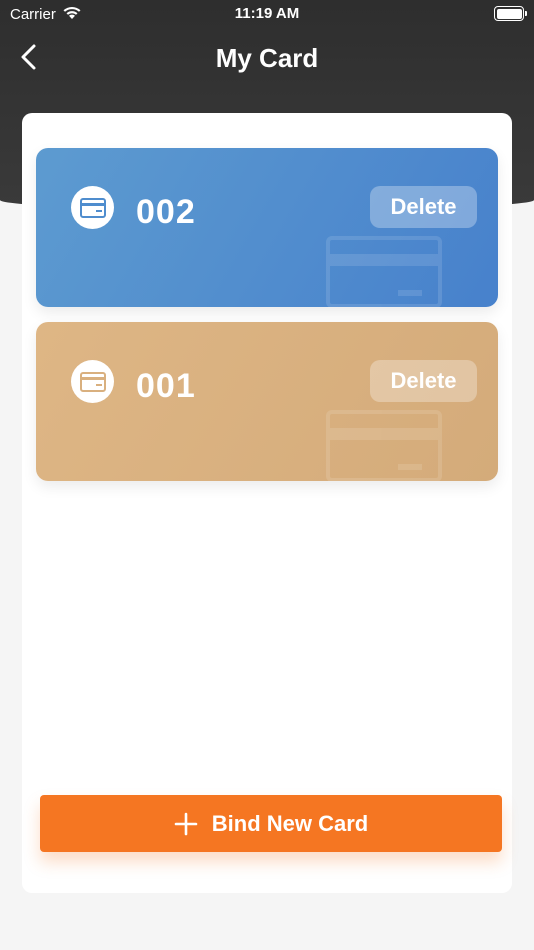 Image resolution: width=534 pixels, height=950 pixels. Describe the element at coordinates (166, 386) in the screenshot. I see `card-number: 001` at that location.